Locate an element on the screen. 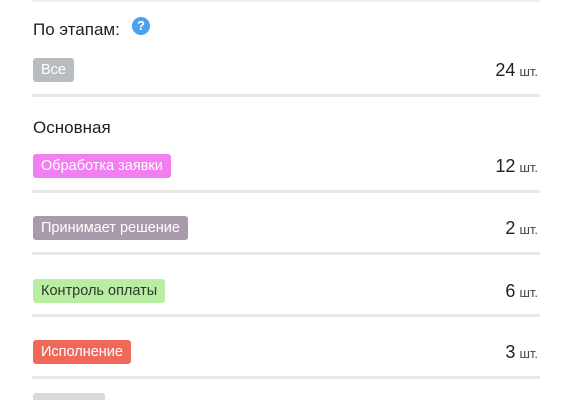 The height and width of the screenshot is (400, 570). count-value: 3 is located at coordinates (510, 352).